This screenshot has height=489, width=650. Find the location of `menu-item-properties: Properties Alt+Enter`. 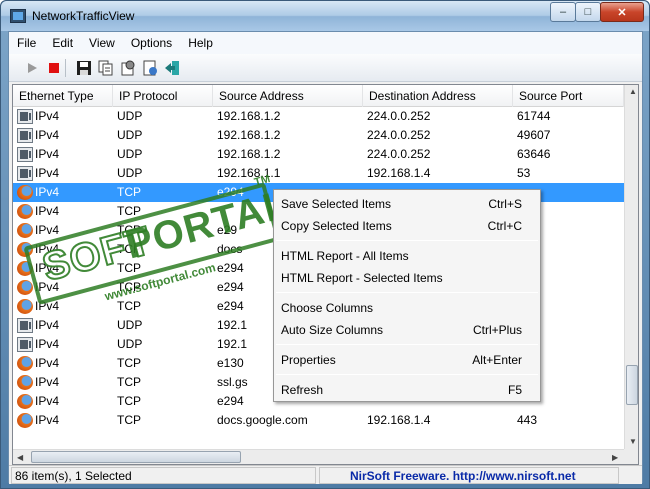

menu-item-properties: Properties Alt+Enter is located at coordinates (408, 360).